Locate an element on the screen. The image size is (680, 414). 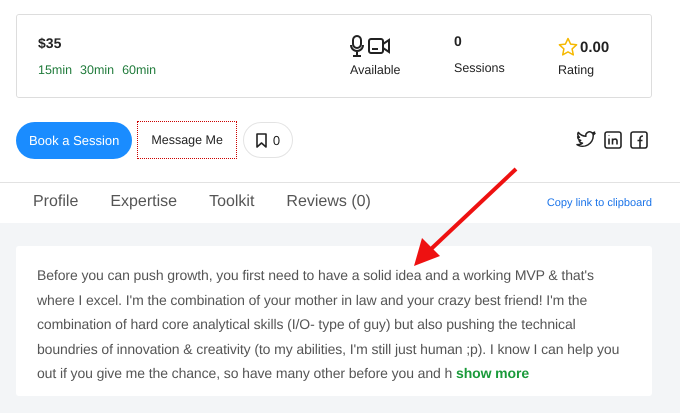
rating-label: Rating is located at coordinates (577, 70).